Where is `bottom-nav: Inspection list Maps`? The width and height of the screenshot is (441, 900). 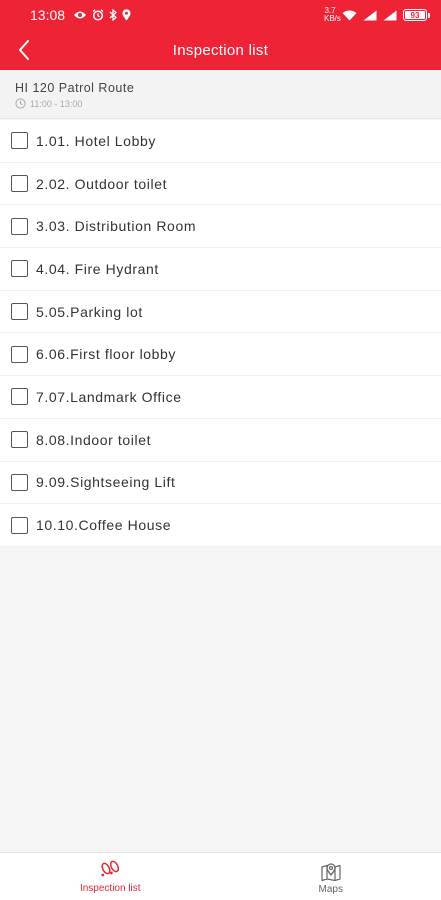 bottom-nav: Inspection list Maps is located at coordinates (220, 876).